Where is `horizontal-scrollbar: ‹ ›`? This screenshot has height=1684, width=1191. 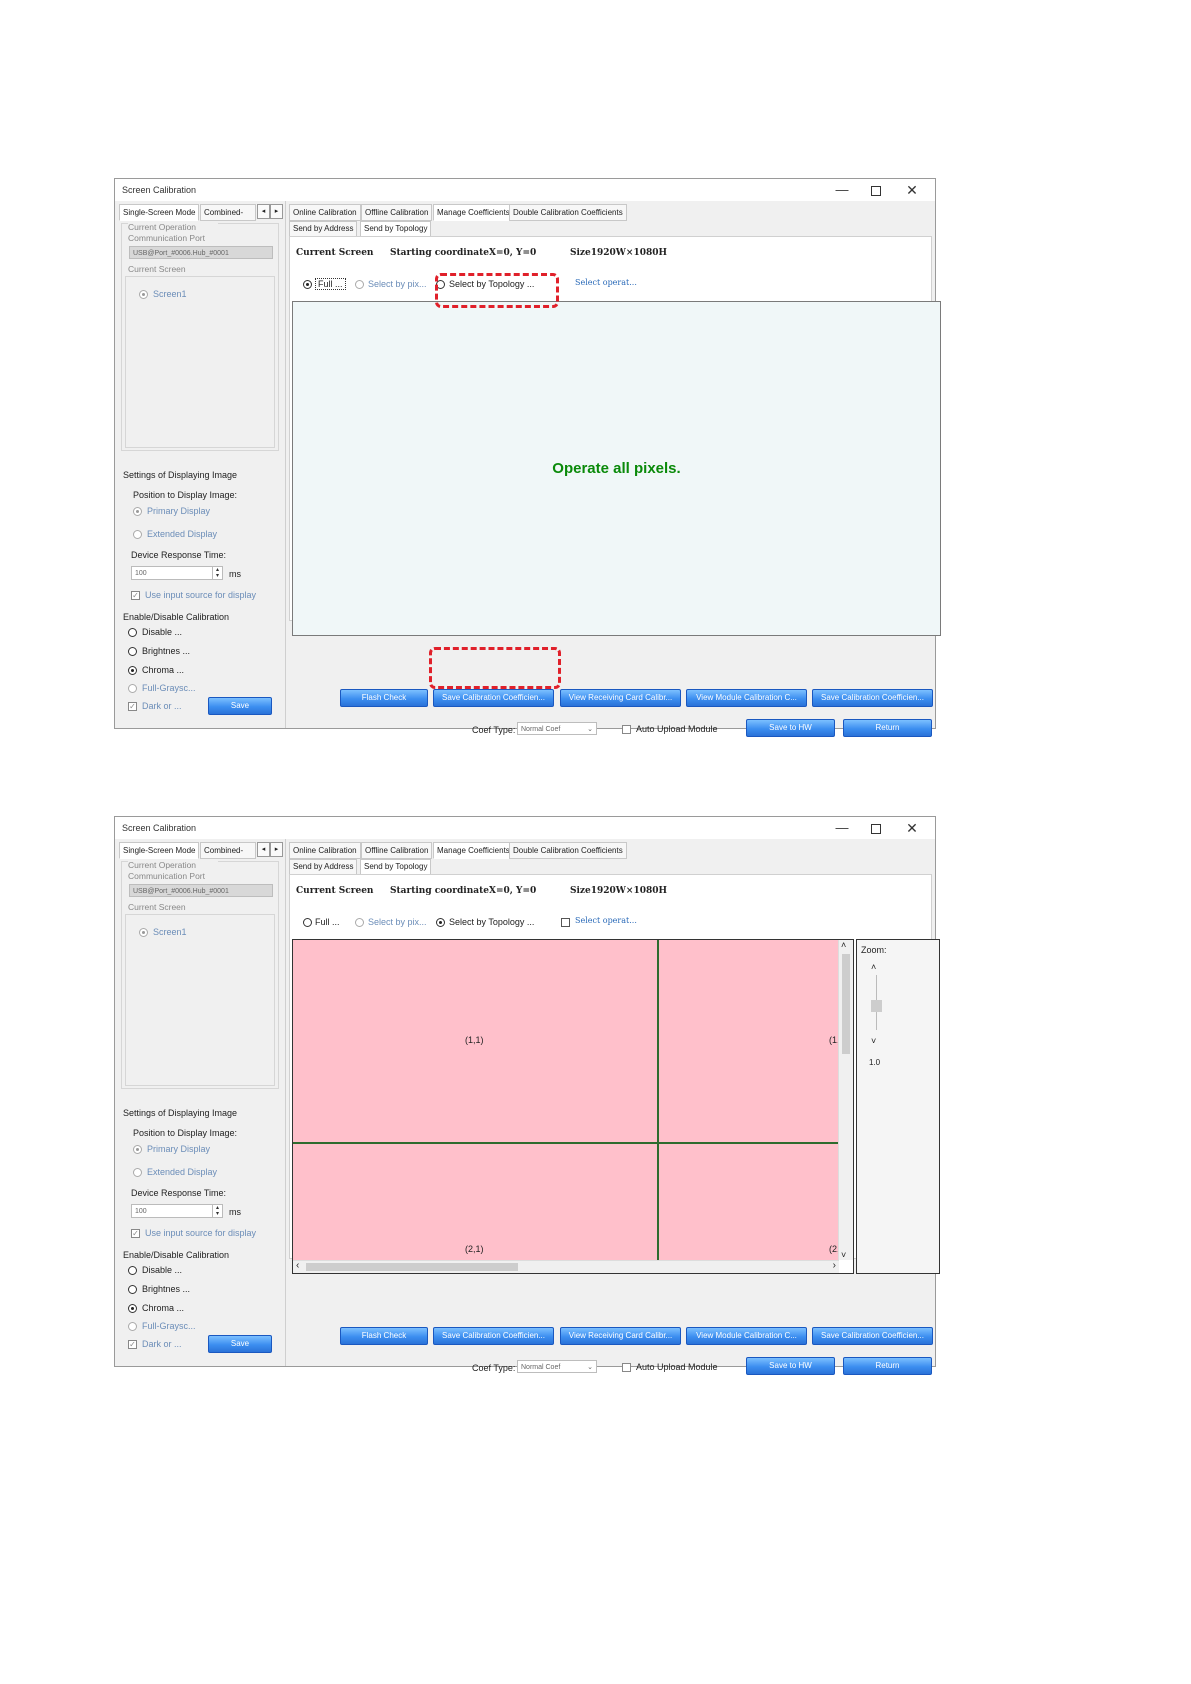
horizontal-scrollbar: ‹ › is located at coordinates (566, 1266).